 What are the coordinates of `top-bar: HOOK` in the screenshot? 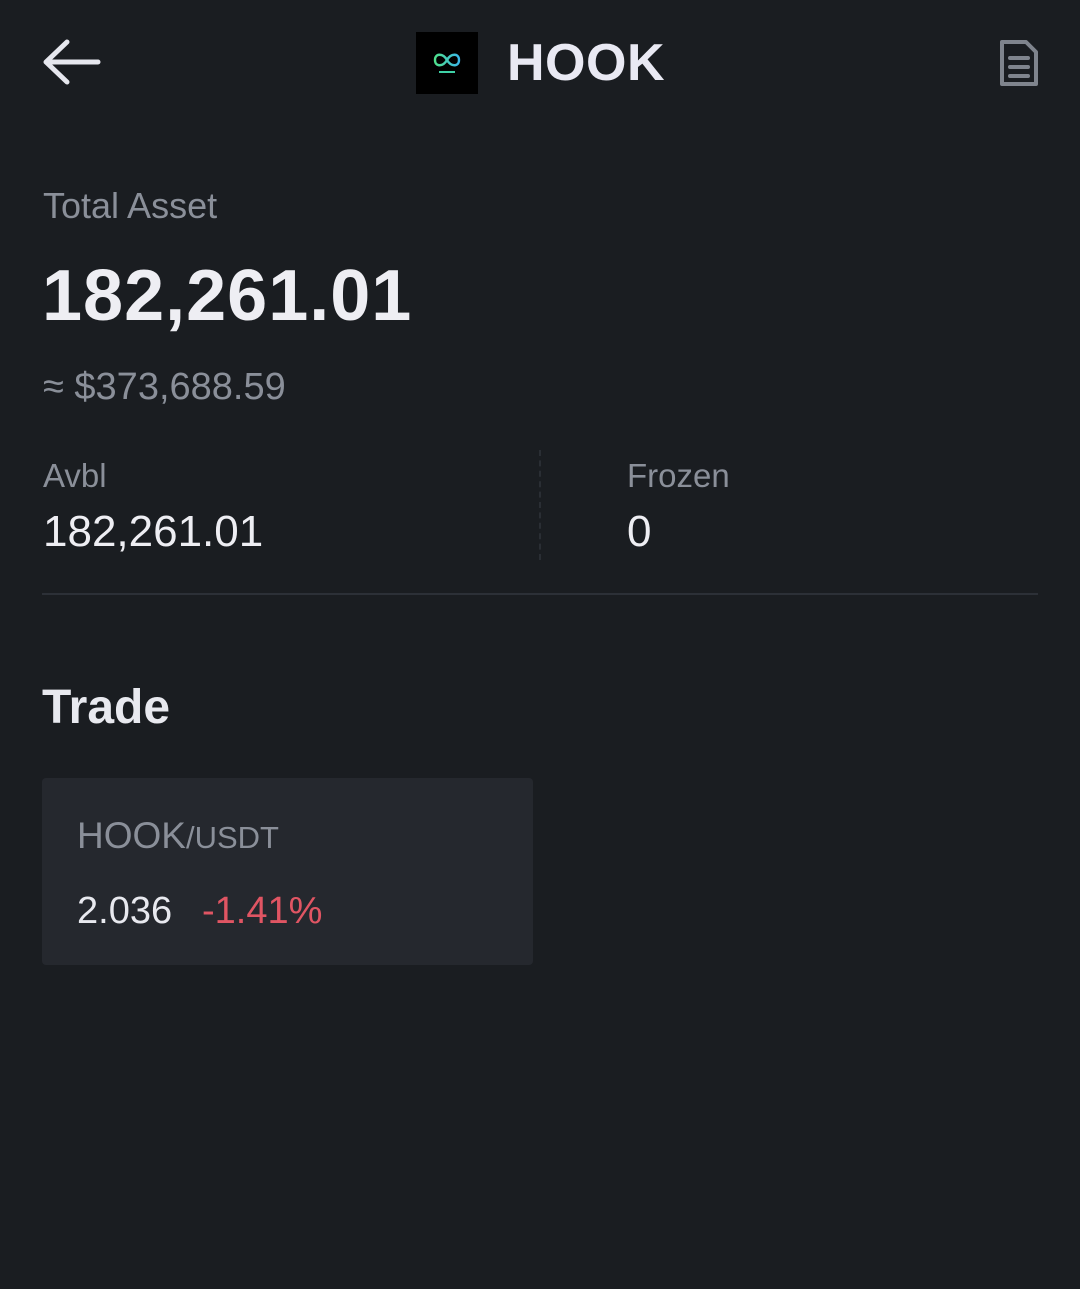 It's located at (540, 65).